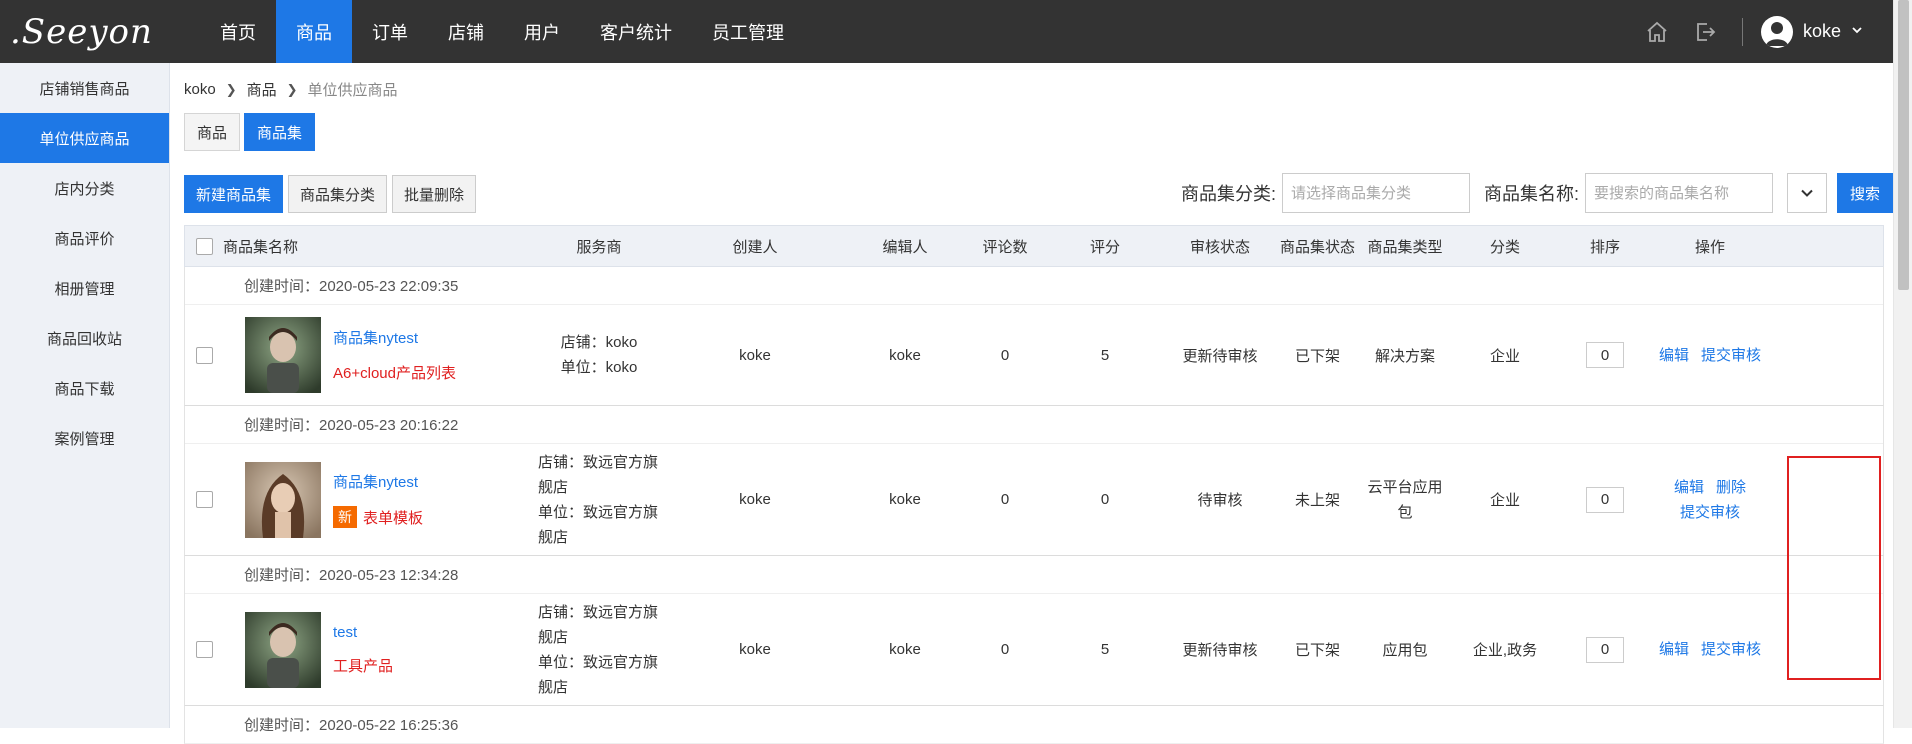 The image size is (1912, 744). What do you see at coordinates (84, 88) in the screenshot?
I see `sidebar-item-shop-sales: 店铺销售商品` at bounding box center [84, 88].